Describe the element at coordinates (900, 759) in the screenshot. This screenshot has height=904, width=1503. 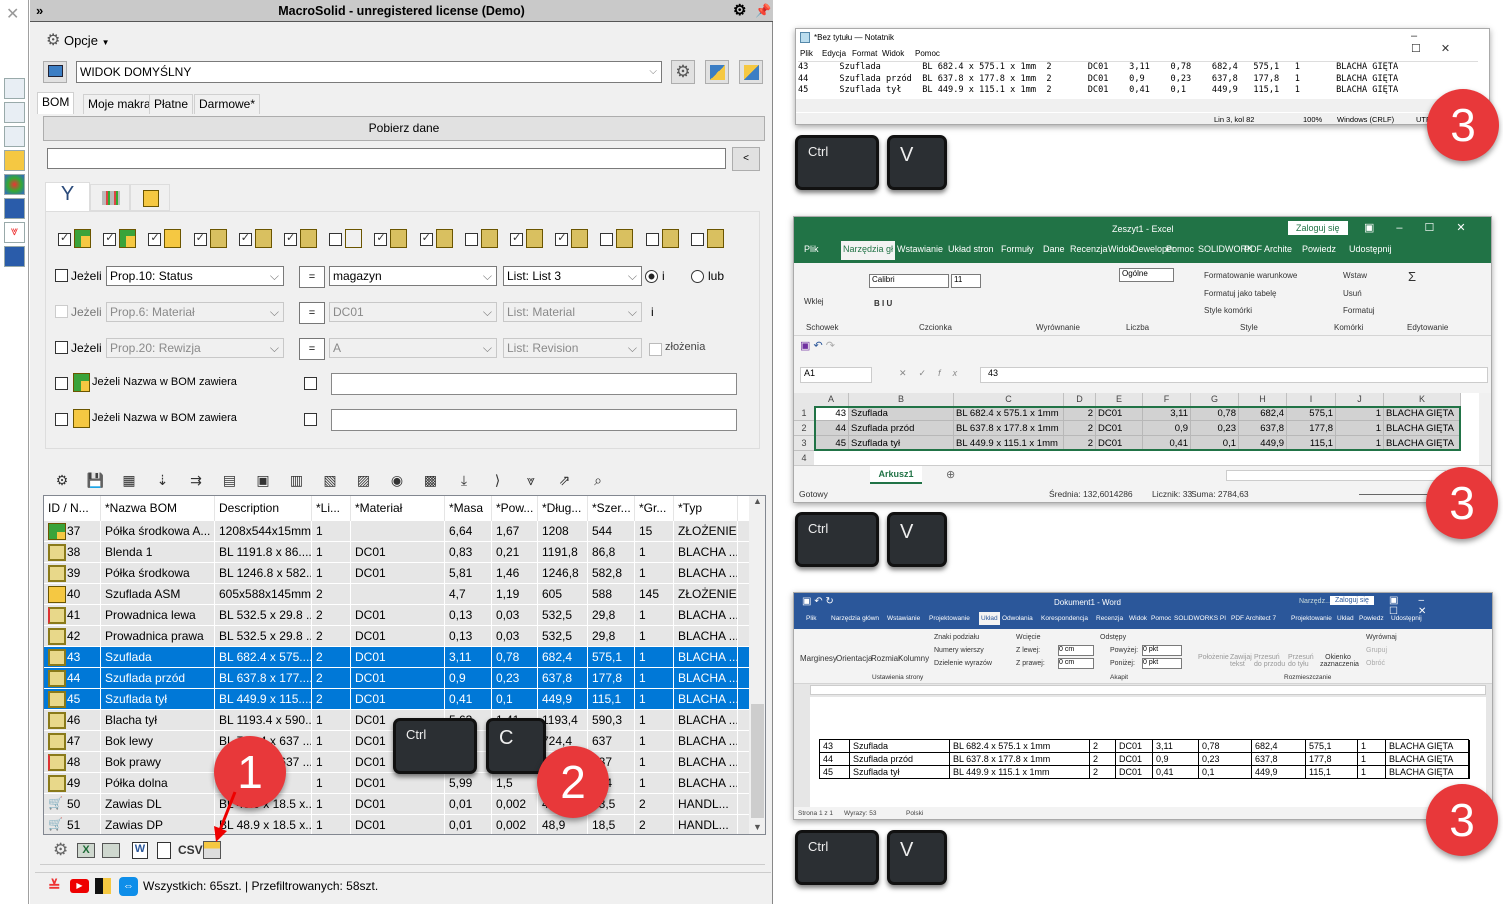
I see `word-table-cell: Szuflada przód` at that location.